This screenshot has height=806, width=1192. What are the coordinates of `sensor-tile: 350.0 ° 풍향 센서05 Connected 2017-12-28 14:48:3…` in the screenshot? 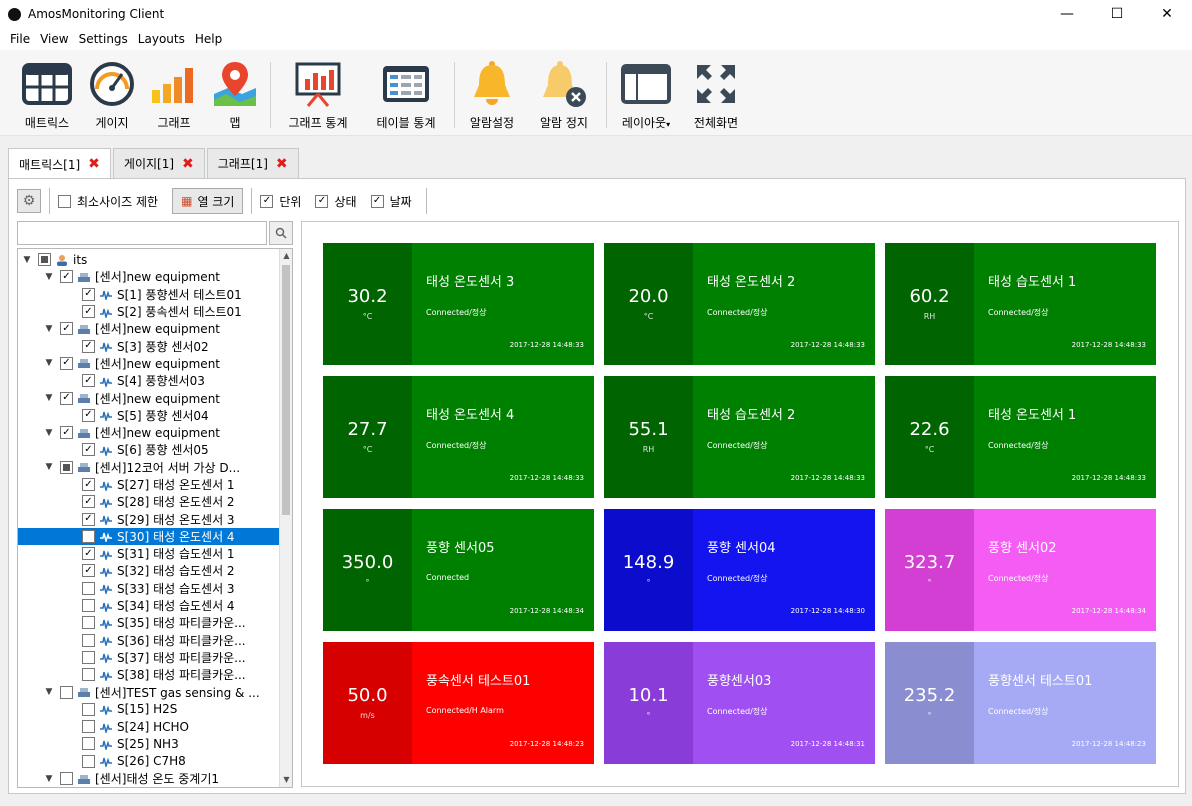 It's located at (458, 570).